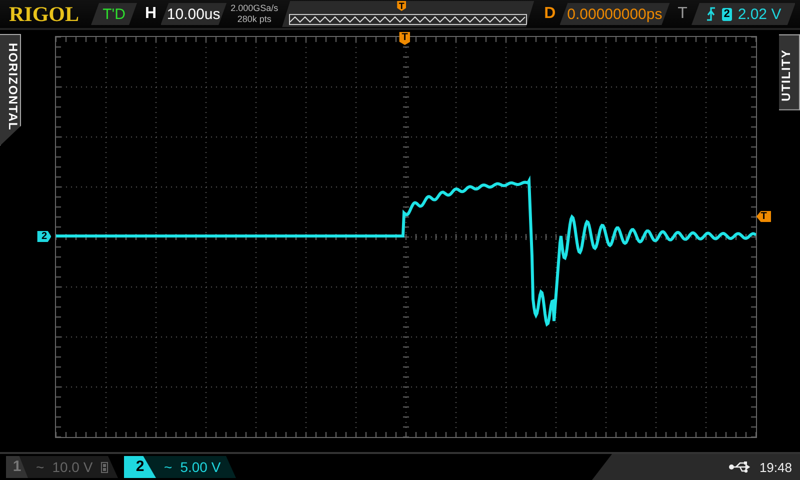 This screenshot has width=800, height=480. What do you see at coordinates (72, 467) in the screenshot?
I see `channel-scale: 10.0 V` at bounding box center [72, 467].